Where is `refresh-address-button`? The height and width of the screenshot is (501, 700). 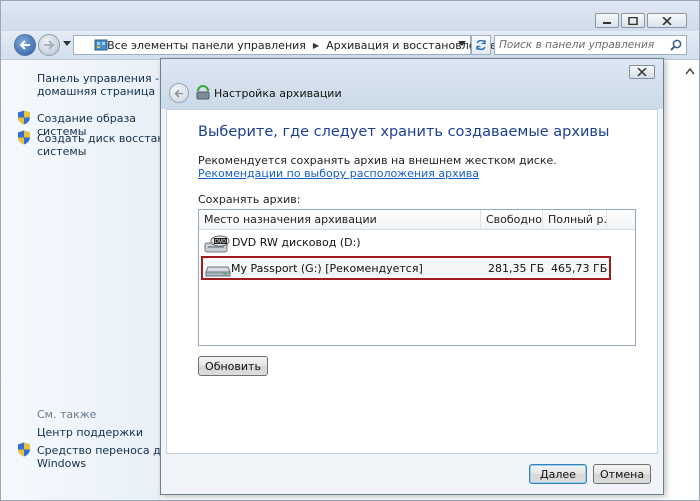
refresh-address-button is located at coordinates (481, 45).